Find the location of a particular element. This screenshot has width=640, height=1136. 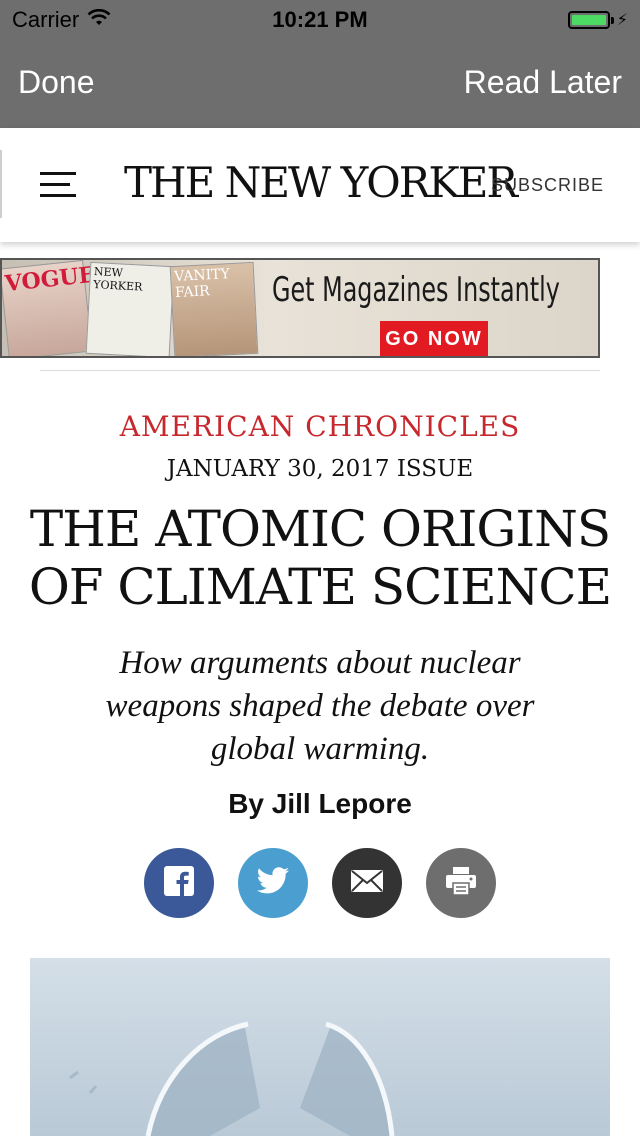

header-edge-divider is located at coordinates (1, 184).